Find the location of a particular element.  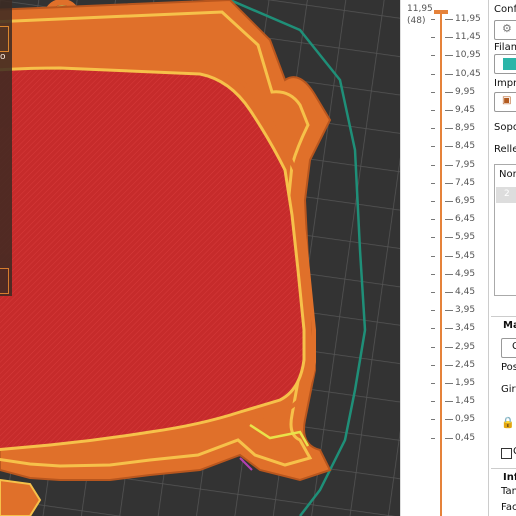

infill-label: Relle is located at coordinates (505, 149).